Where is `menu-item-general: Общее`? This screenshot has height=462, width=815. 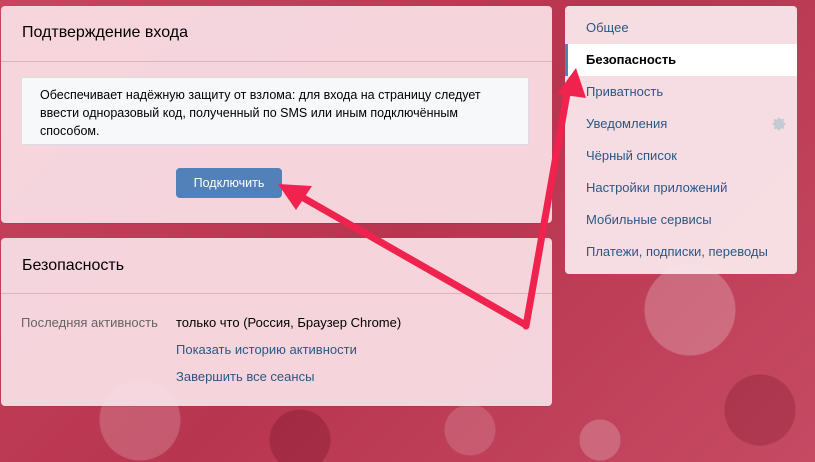
menu-item-general: Общее is located at coordinates (681, 28).